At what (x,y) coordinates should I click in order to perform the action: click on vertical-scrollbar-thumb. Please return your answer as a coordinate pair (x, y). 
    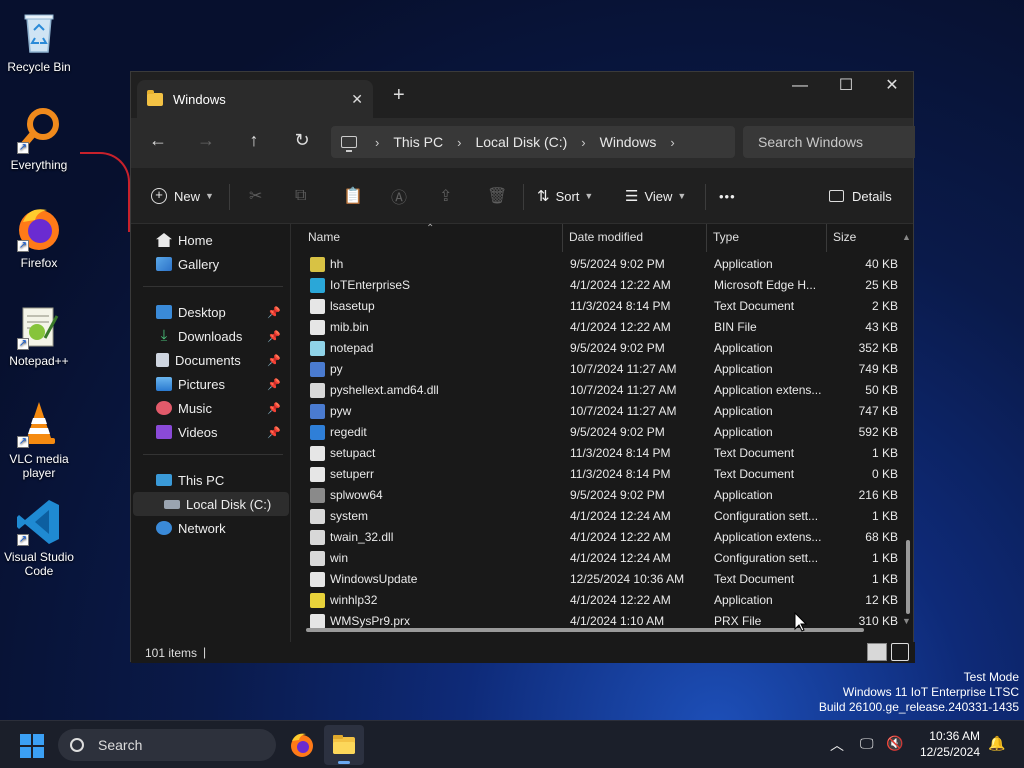
    Looking at the image, I should click on (908, 577).